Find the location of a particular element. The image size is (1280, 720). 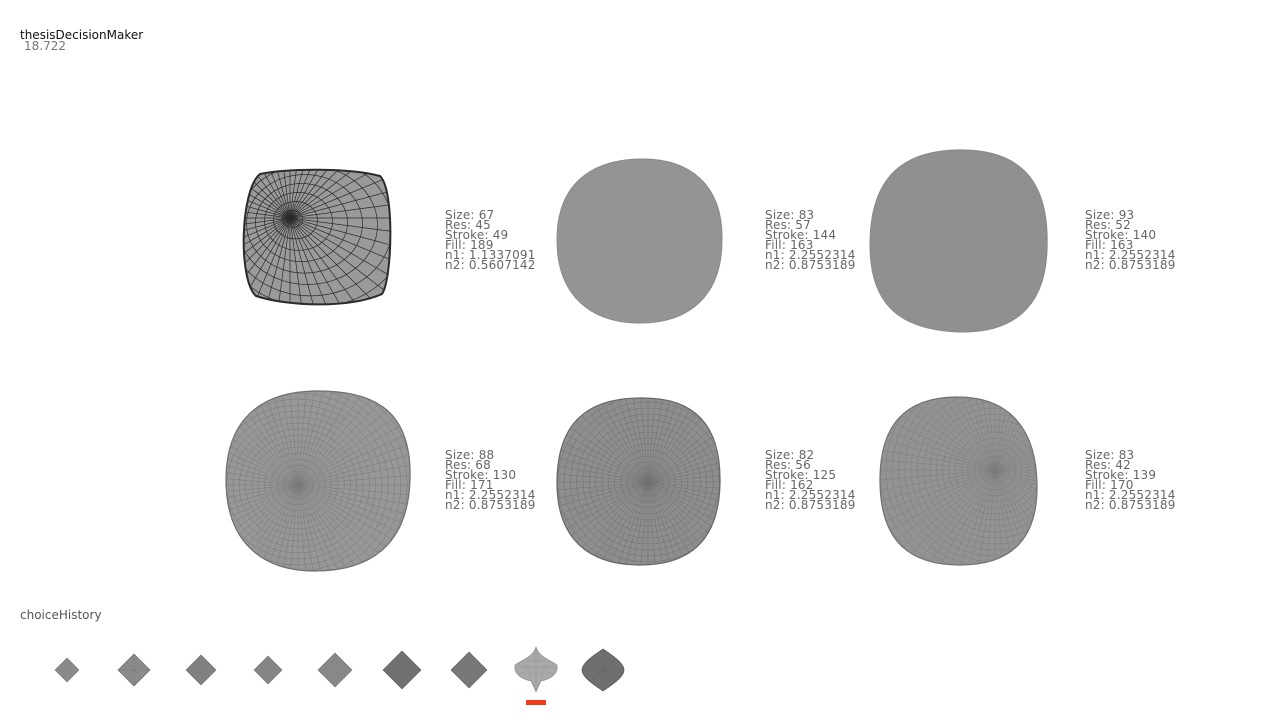

rounded-diamond-shape-icon is located at coordinates (603, 670).